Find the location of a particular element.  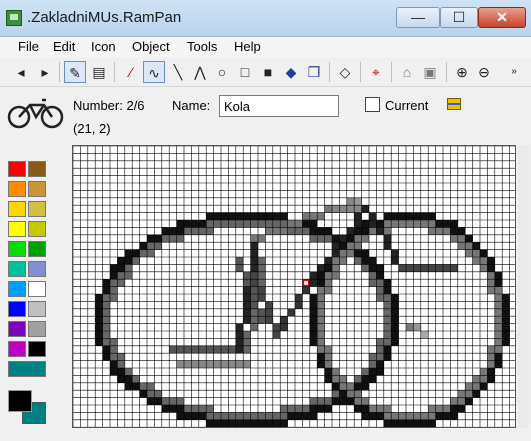

origin-icon: ⌖ is located at coordinates (376, 72).